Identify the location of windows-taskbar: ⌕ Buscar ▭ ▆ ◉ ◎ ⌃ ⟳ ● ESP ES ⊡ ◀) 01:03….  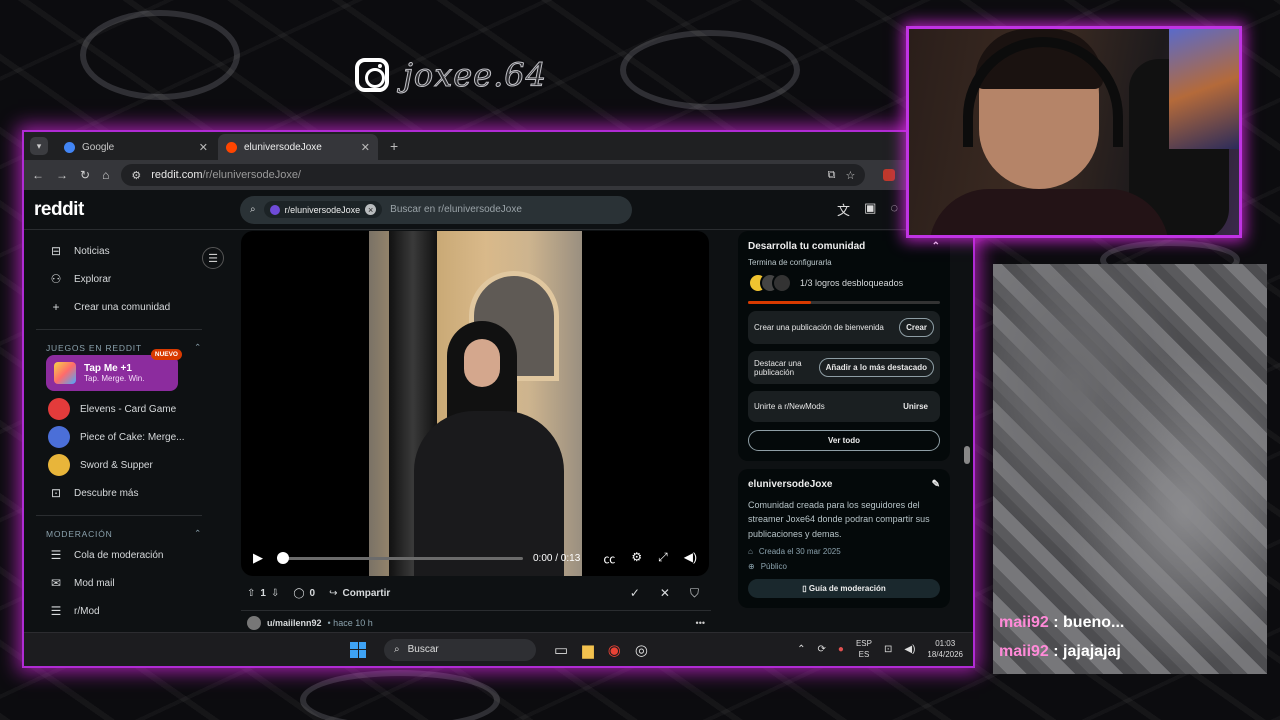
(498, 649).